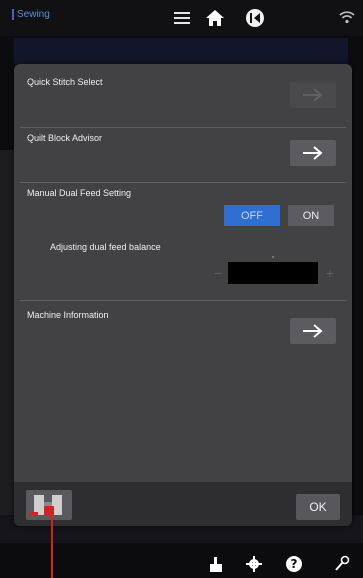 This screenshot has width=363, height=578. Describe the element at coordinates (330, 273) in the screenshot. I see `balance-plus-button: +` at that location.